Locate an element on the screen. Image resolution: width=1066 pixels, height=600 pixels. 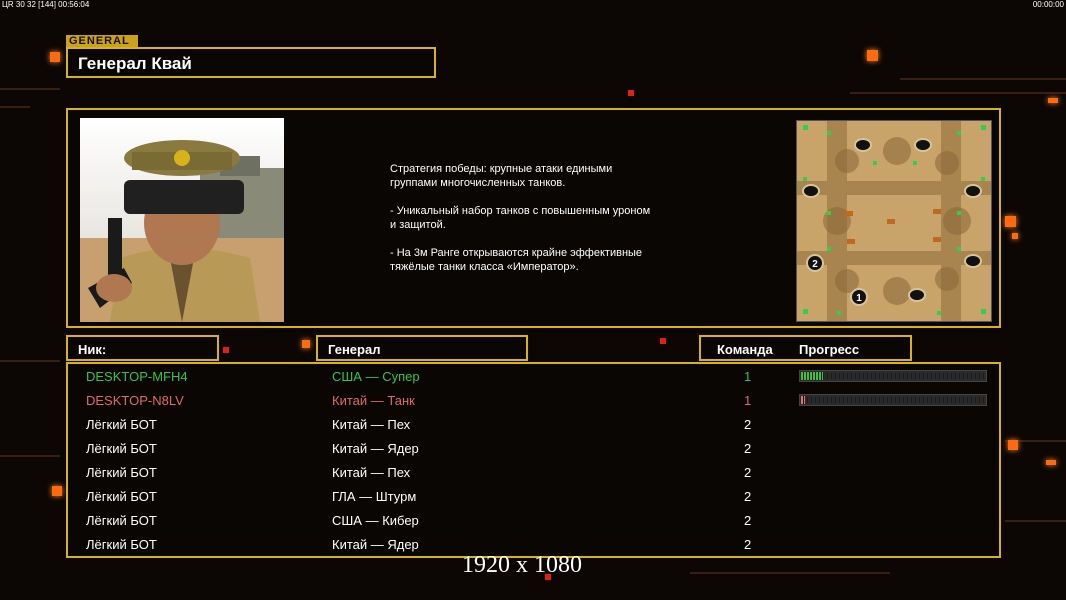
general-title-box: Генерал Квай is located at coordinates (251, 62).